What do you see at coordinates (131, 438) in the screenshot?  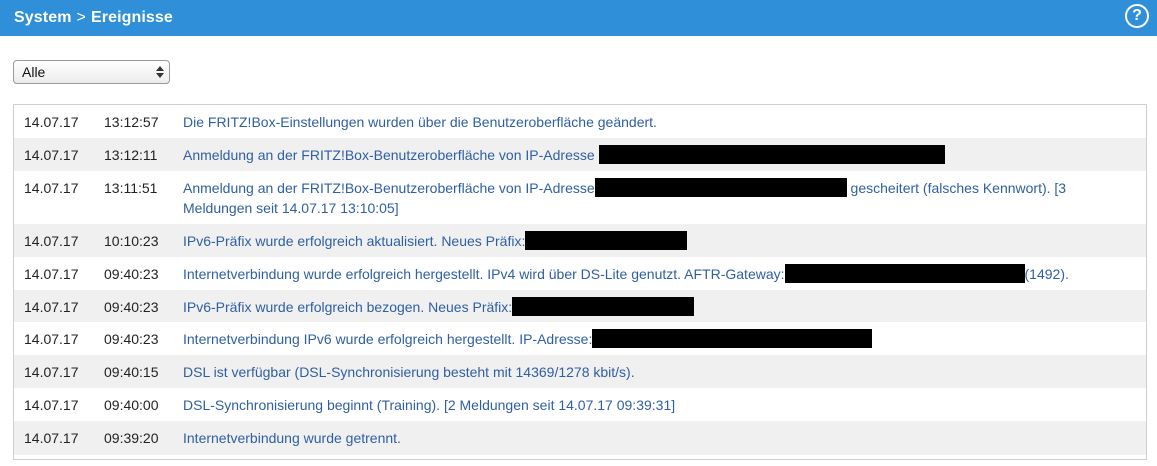 I see `event-time: 09:39:20` at bounding box center [131, 438].